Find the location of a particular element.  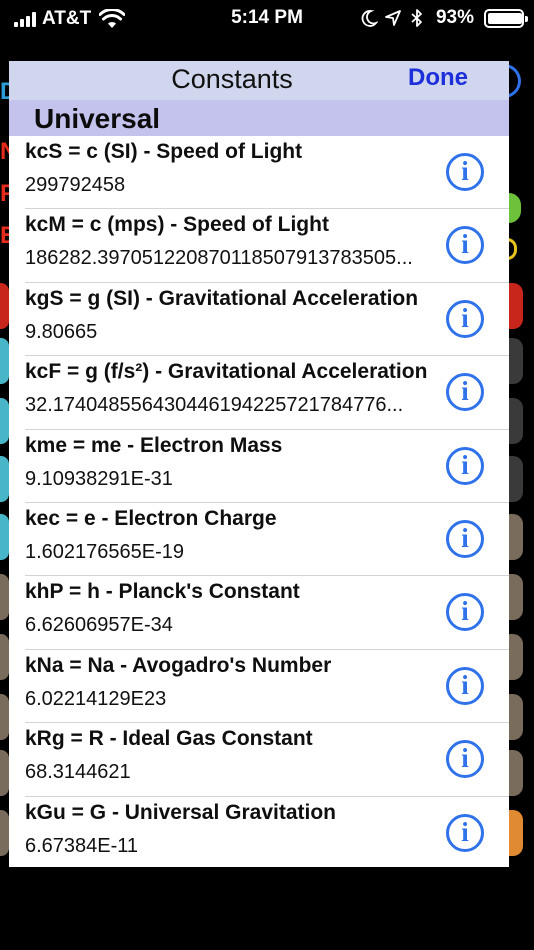

constant-value: 9.10938291E-31 is located at coordinates (99, 478).